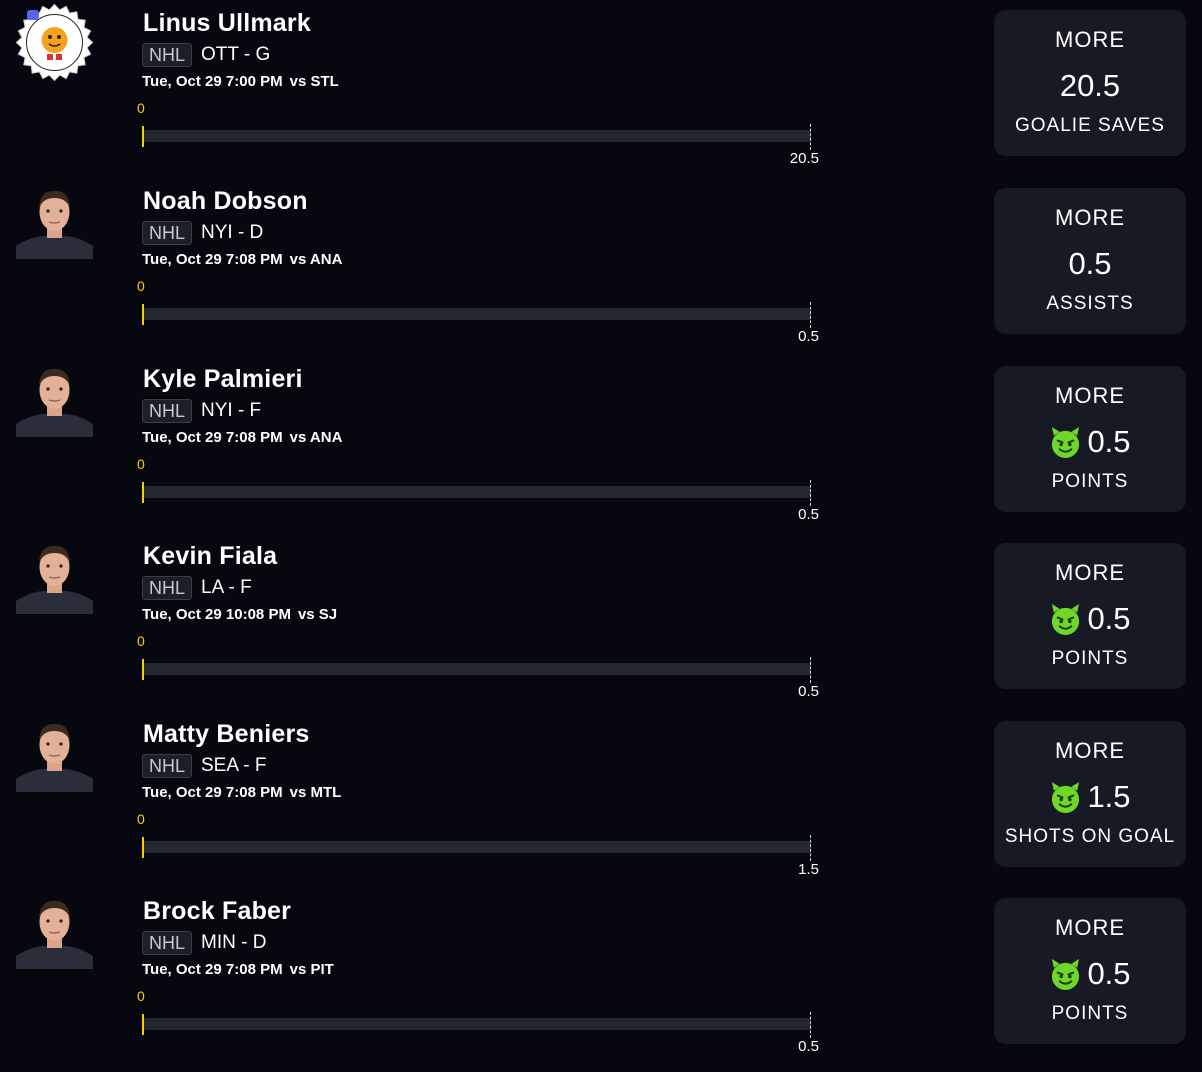 Image resolution: width=1202 pixels, height=1072 pixels. Describe the element at coordinates (1109, 796) in the screenshot. I see `line-value: 1.5` at that location.